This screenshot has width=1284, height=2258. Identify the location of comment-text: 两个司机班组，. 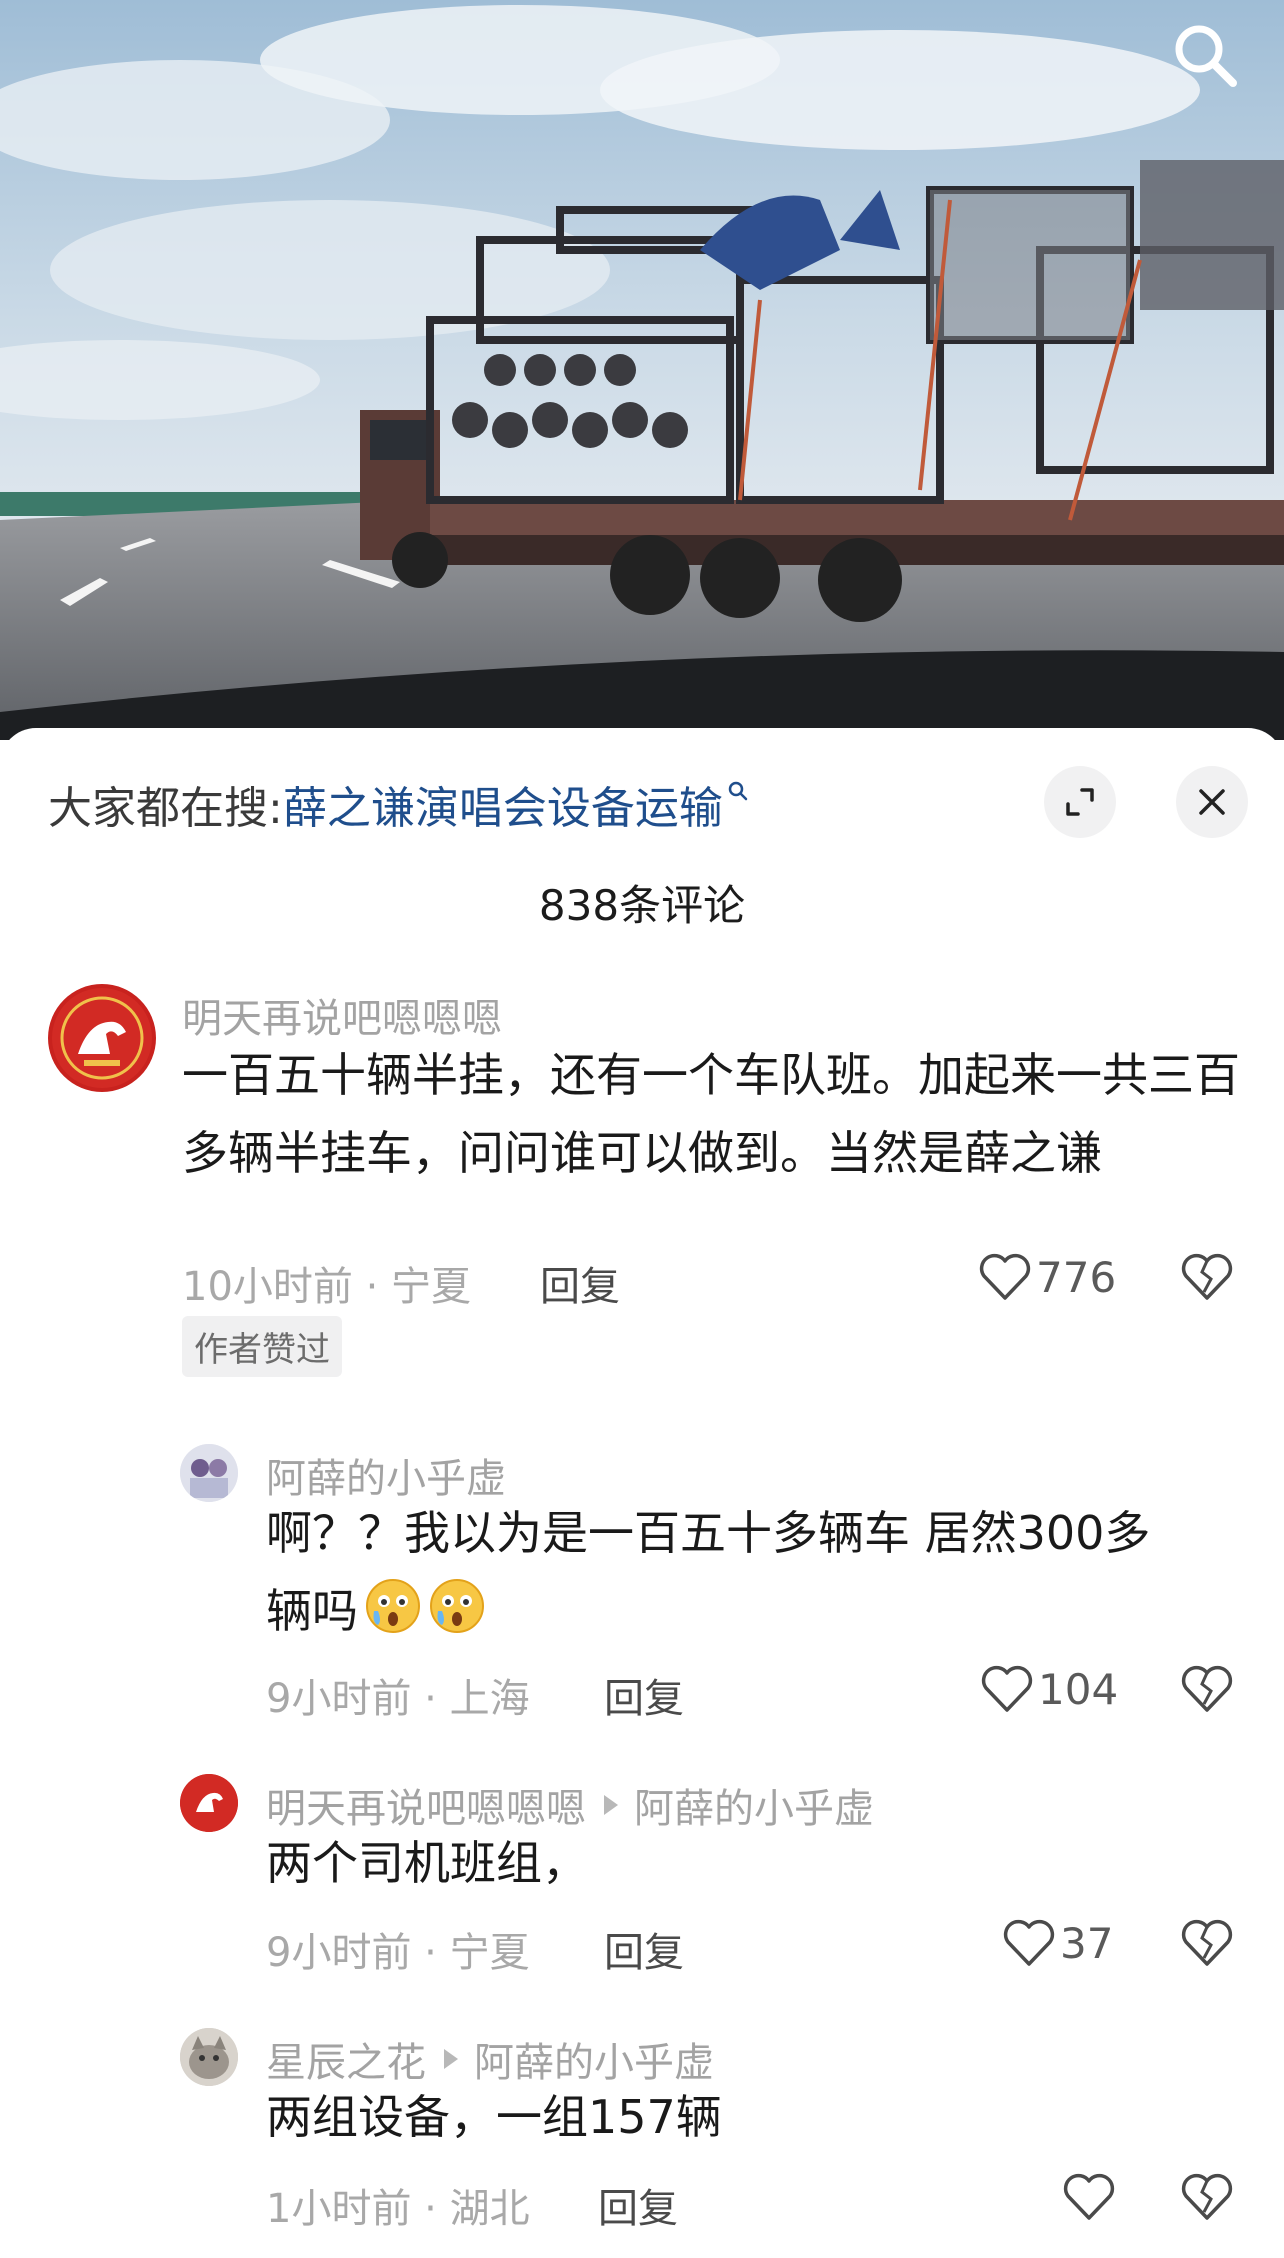
(427, 1863).